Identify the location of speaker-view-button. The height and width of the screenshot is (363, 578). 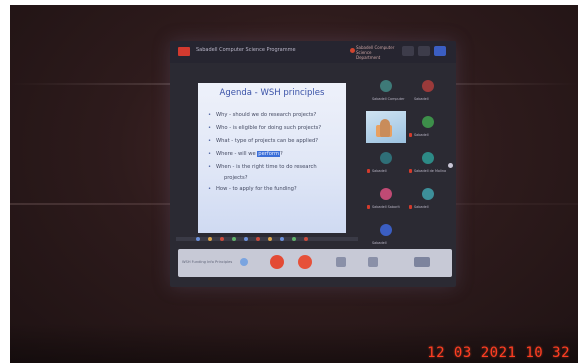
(408, 51).